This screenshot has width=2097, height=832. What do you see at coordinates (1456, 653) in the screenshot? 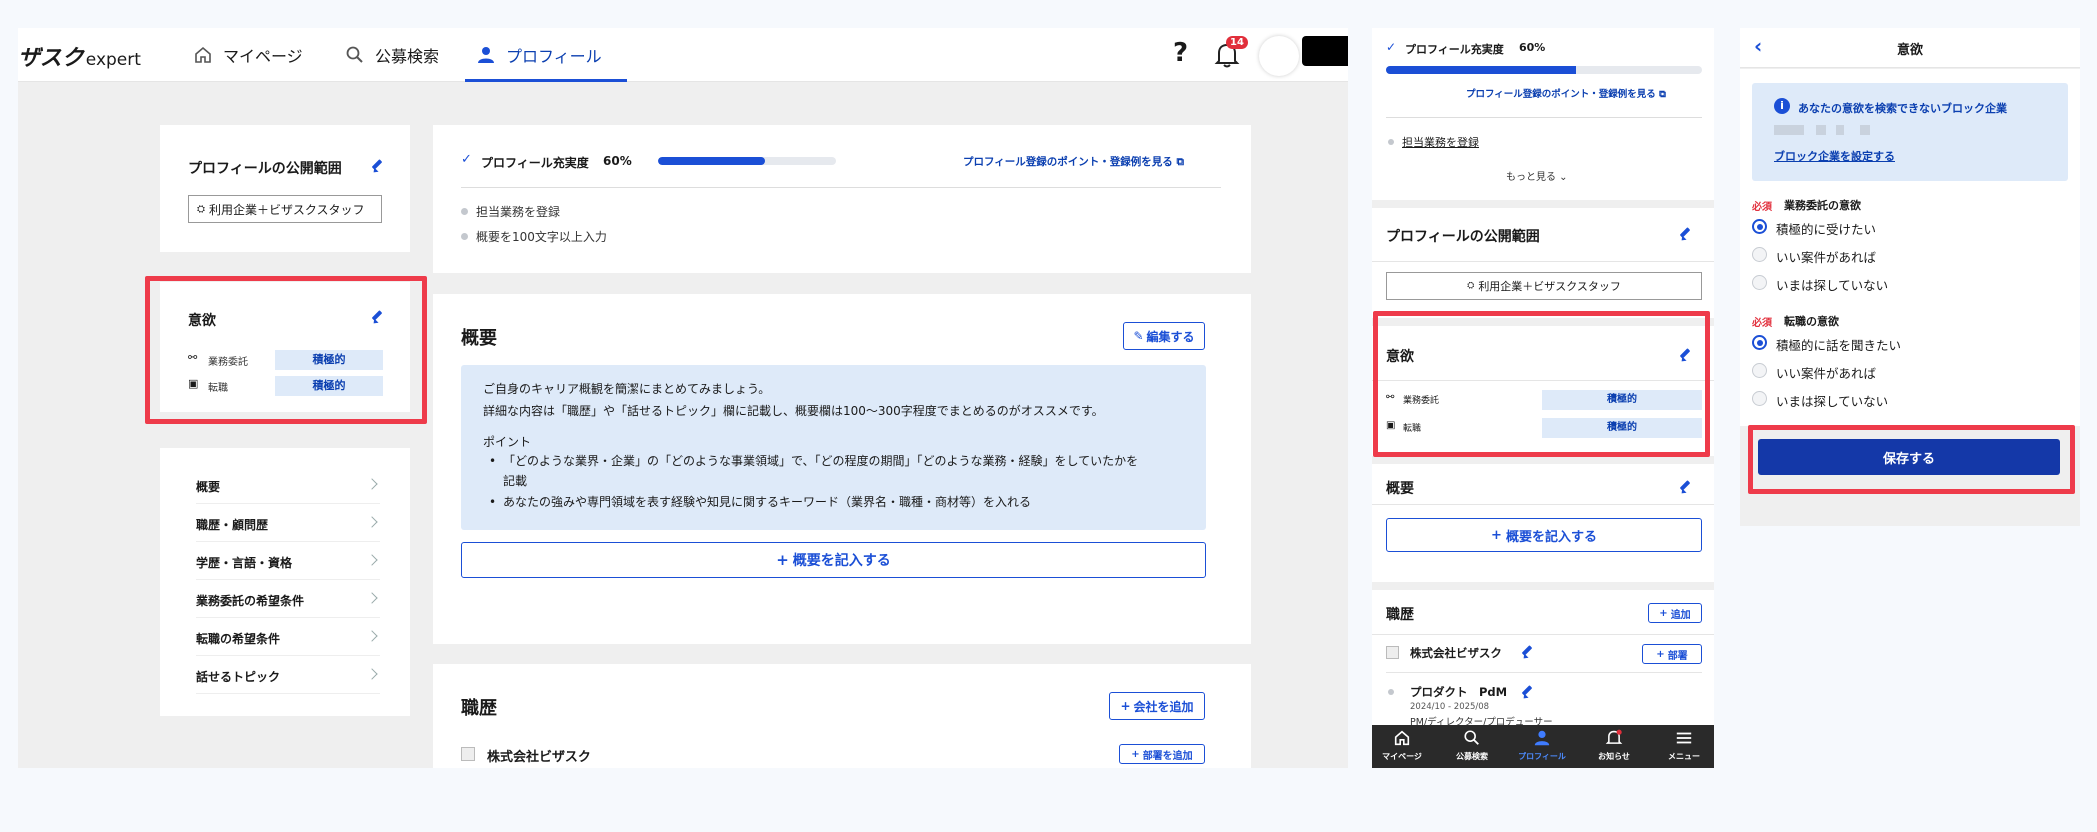
I see `company-name: 株式会社ビザスク` at bounding box center [1456, 653].